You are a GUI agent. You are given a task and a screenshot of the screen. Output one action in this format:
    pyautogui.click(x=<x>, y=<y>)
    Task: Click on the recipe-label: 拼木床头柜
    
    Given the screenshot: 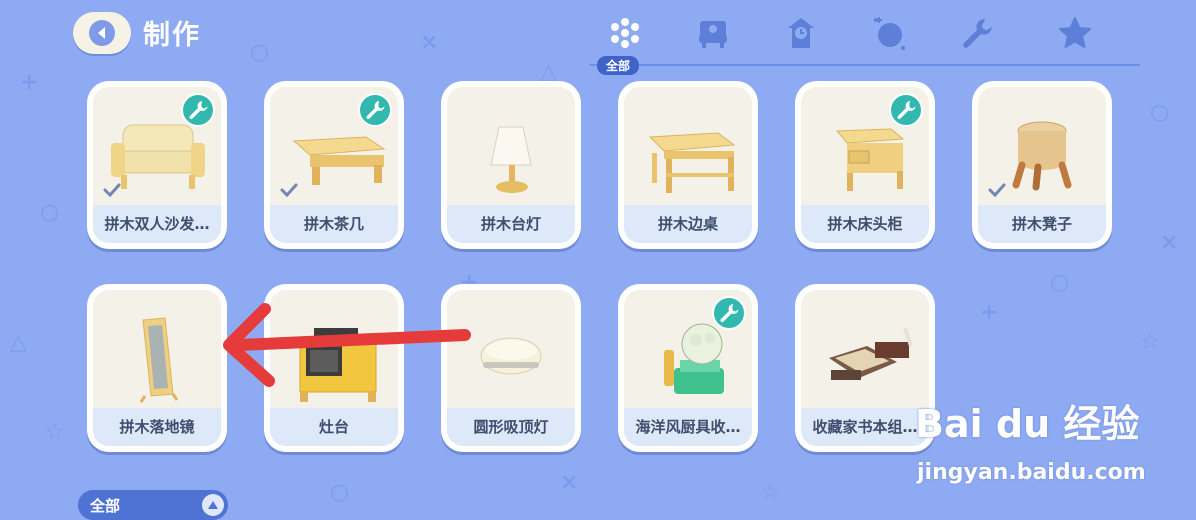 What is the action you would take?
    pyautogui.click(x=865, y=224)
    